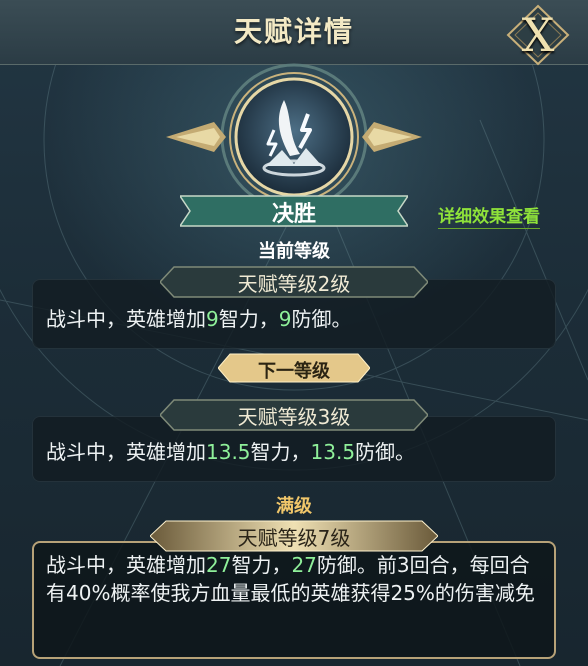 Image resolution: width=588 pixels, height=666 pixels. Describe the element at coordinates (294, 251) in the screenshot. I see `current-level-label: 当前等级` at that location.